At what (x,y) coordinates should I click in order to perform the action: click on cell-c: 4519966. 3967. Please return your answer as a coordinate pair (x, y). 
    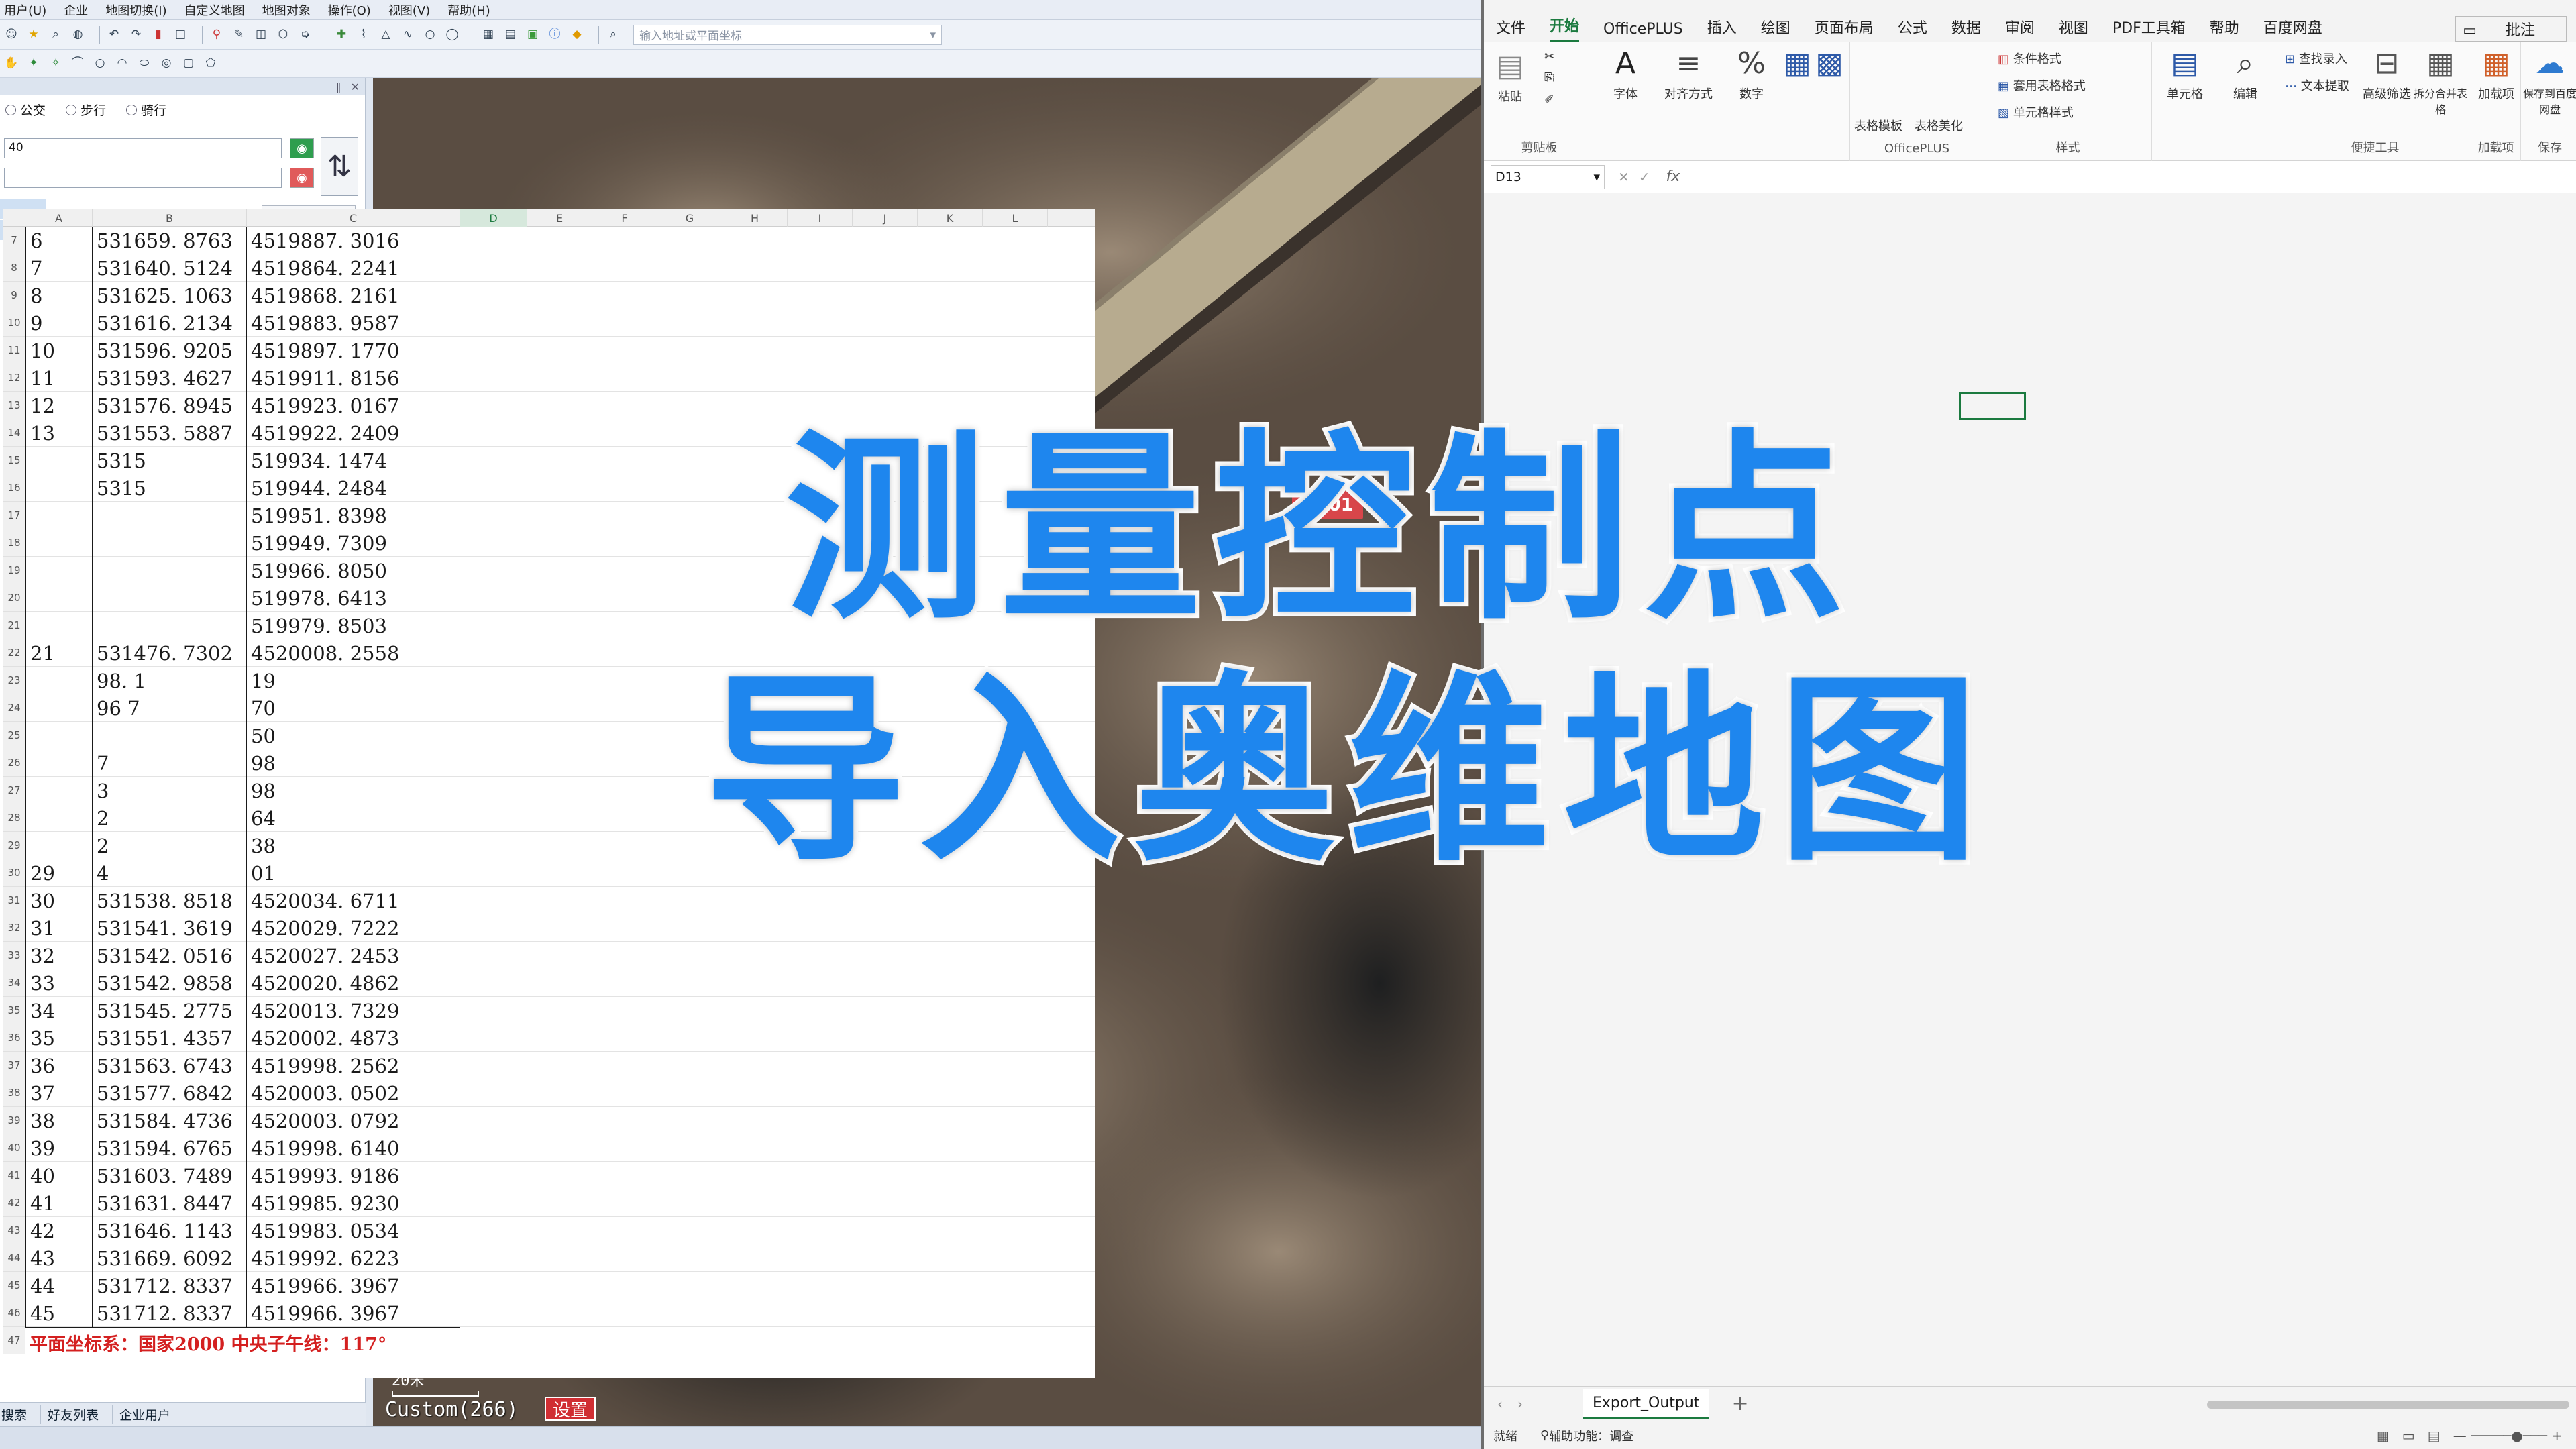
    Looking at the image, I should click on (353, 1313).